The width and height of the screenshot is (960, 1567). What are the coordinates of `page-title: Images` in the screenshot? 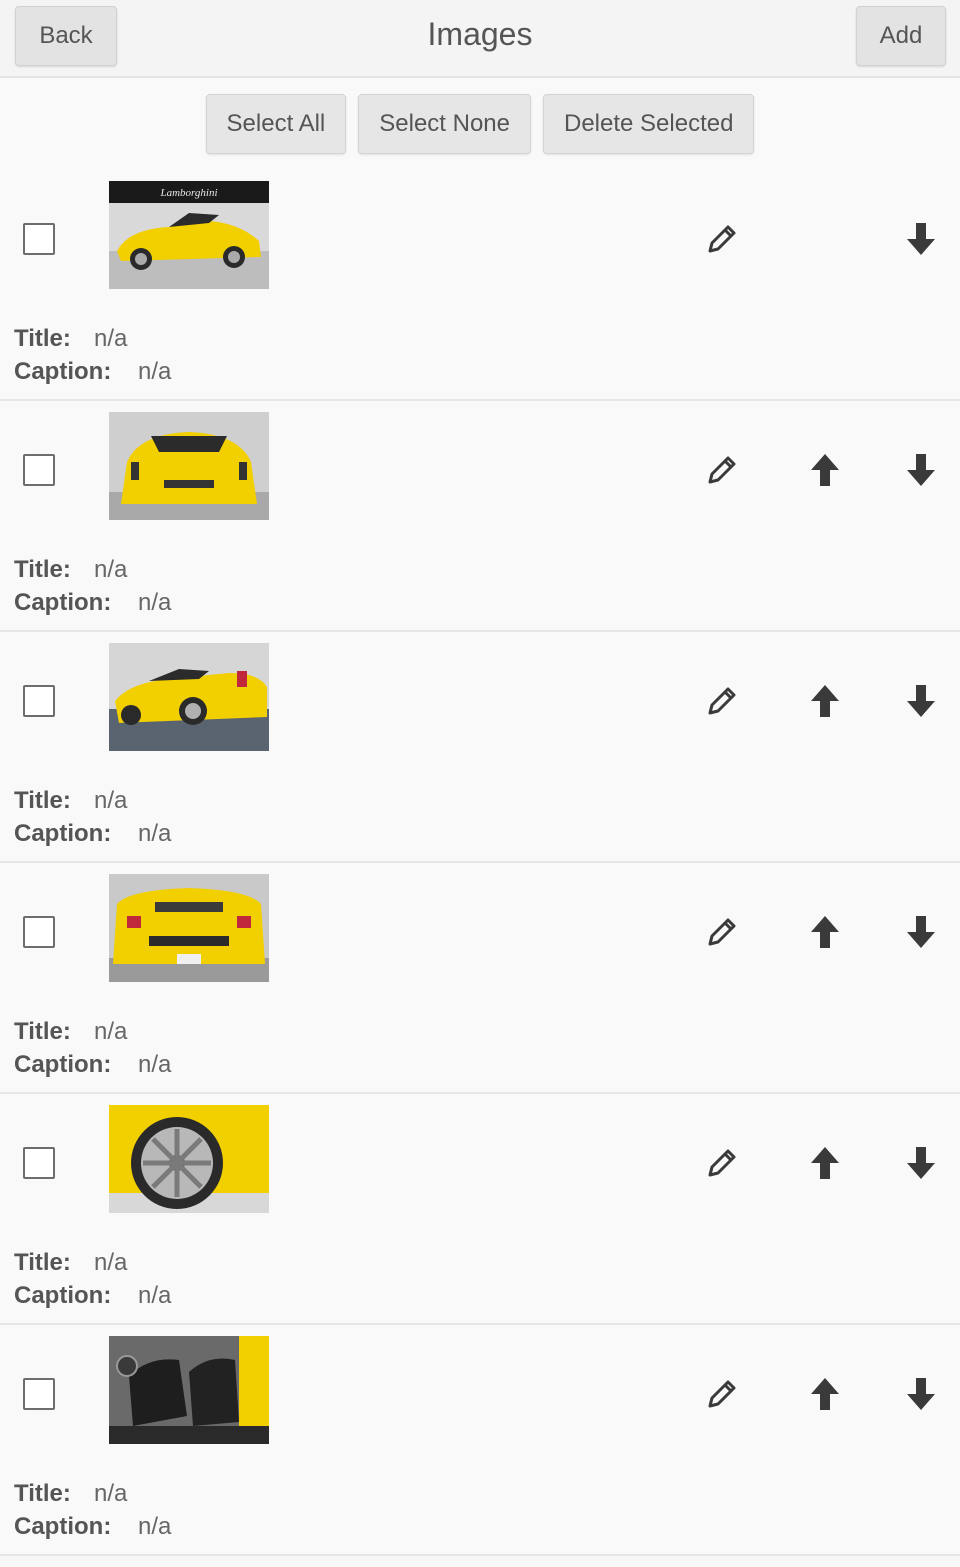 It's located at (480, 34).